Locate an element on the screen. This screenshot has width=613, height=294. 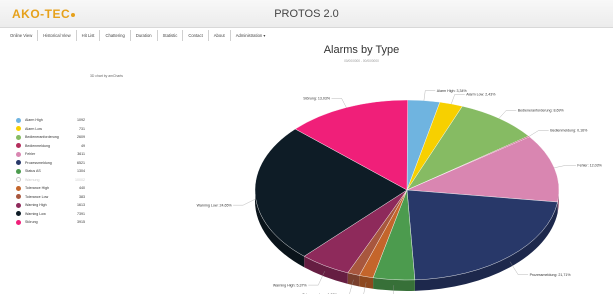
slice-label-bedienmeldung: Bedienmeldung: 0,16% is located at coordinates (569, 131).